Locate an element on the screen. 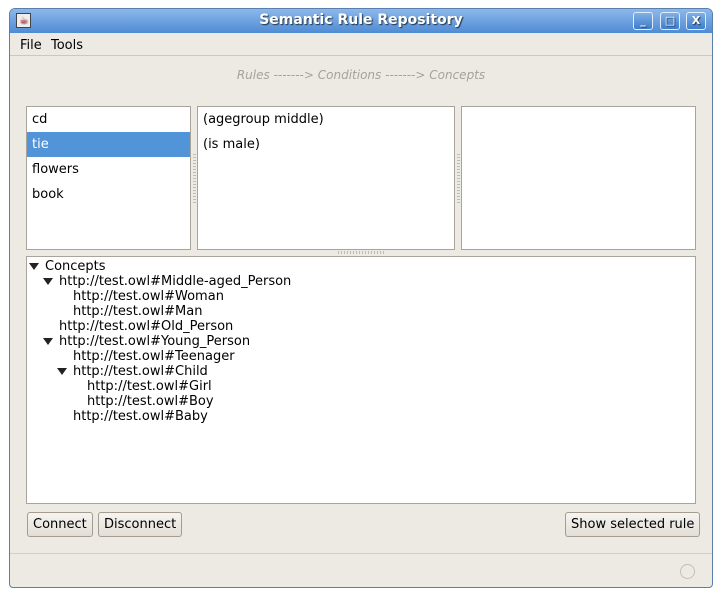  window-title: Semantic Rule Repository is located at coordinates (361, 20).